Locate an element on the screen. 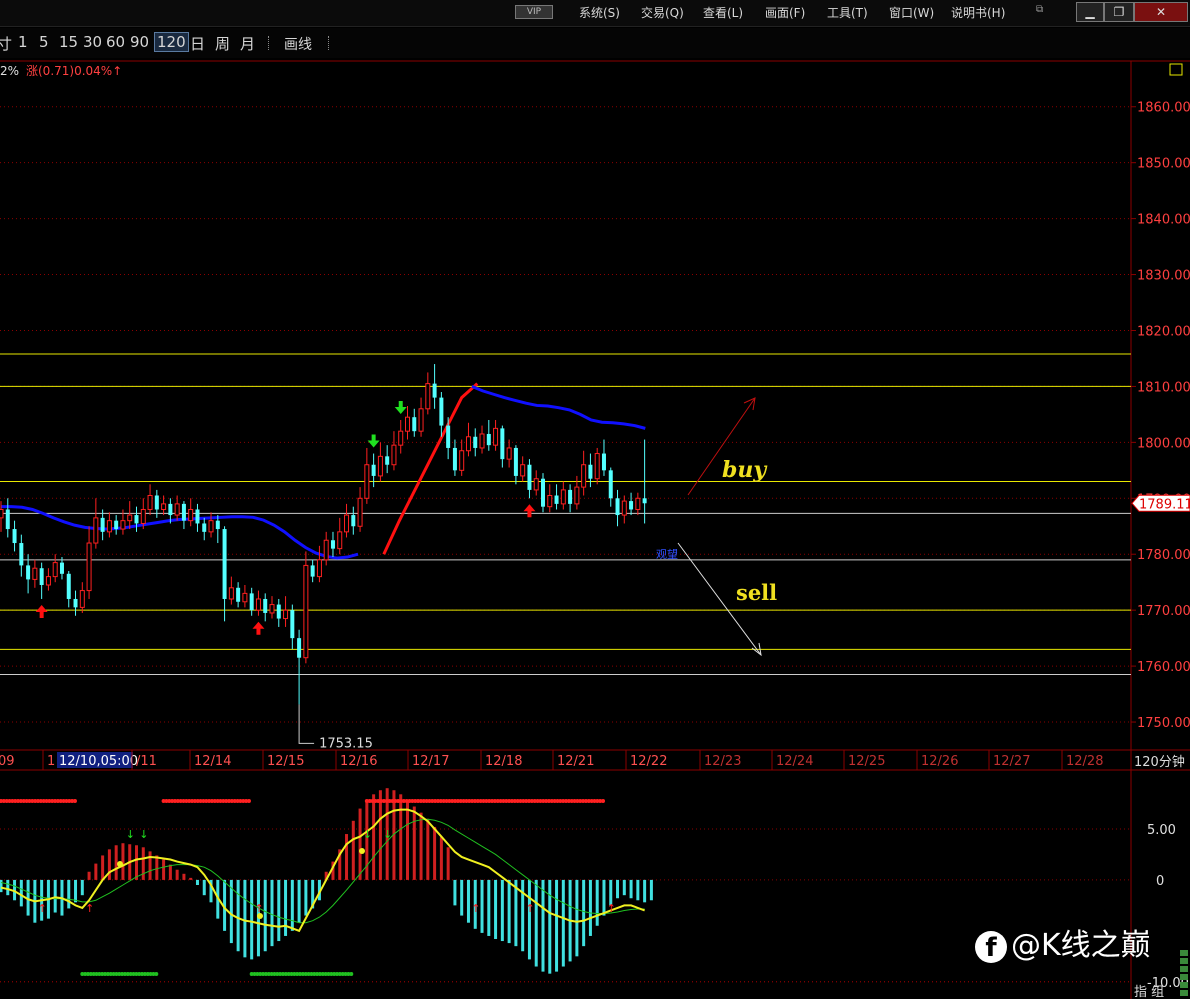 This screenshot has height=999, width=1190. crosshair-date-label: 12/10,05:00 is located at coordinates (98, 761).